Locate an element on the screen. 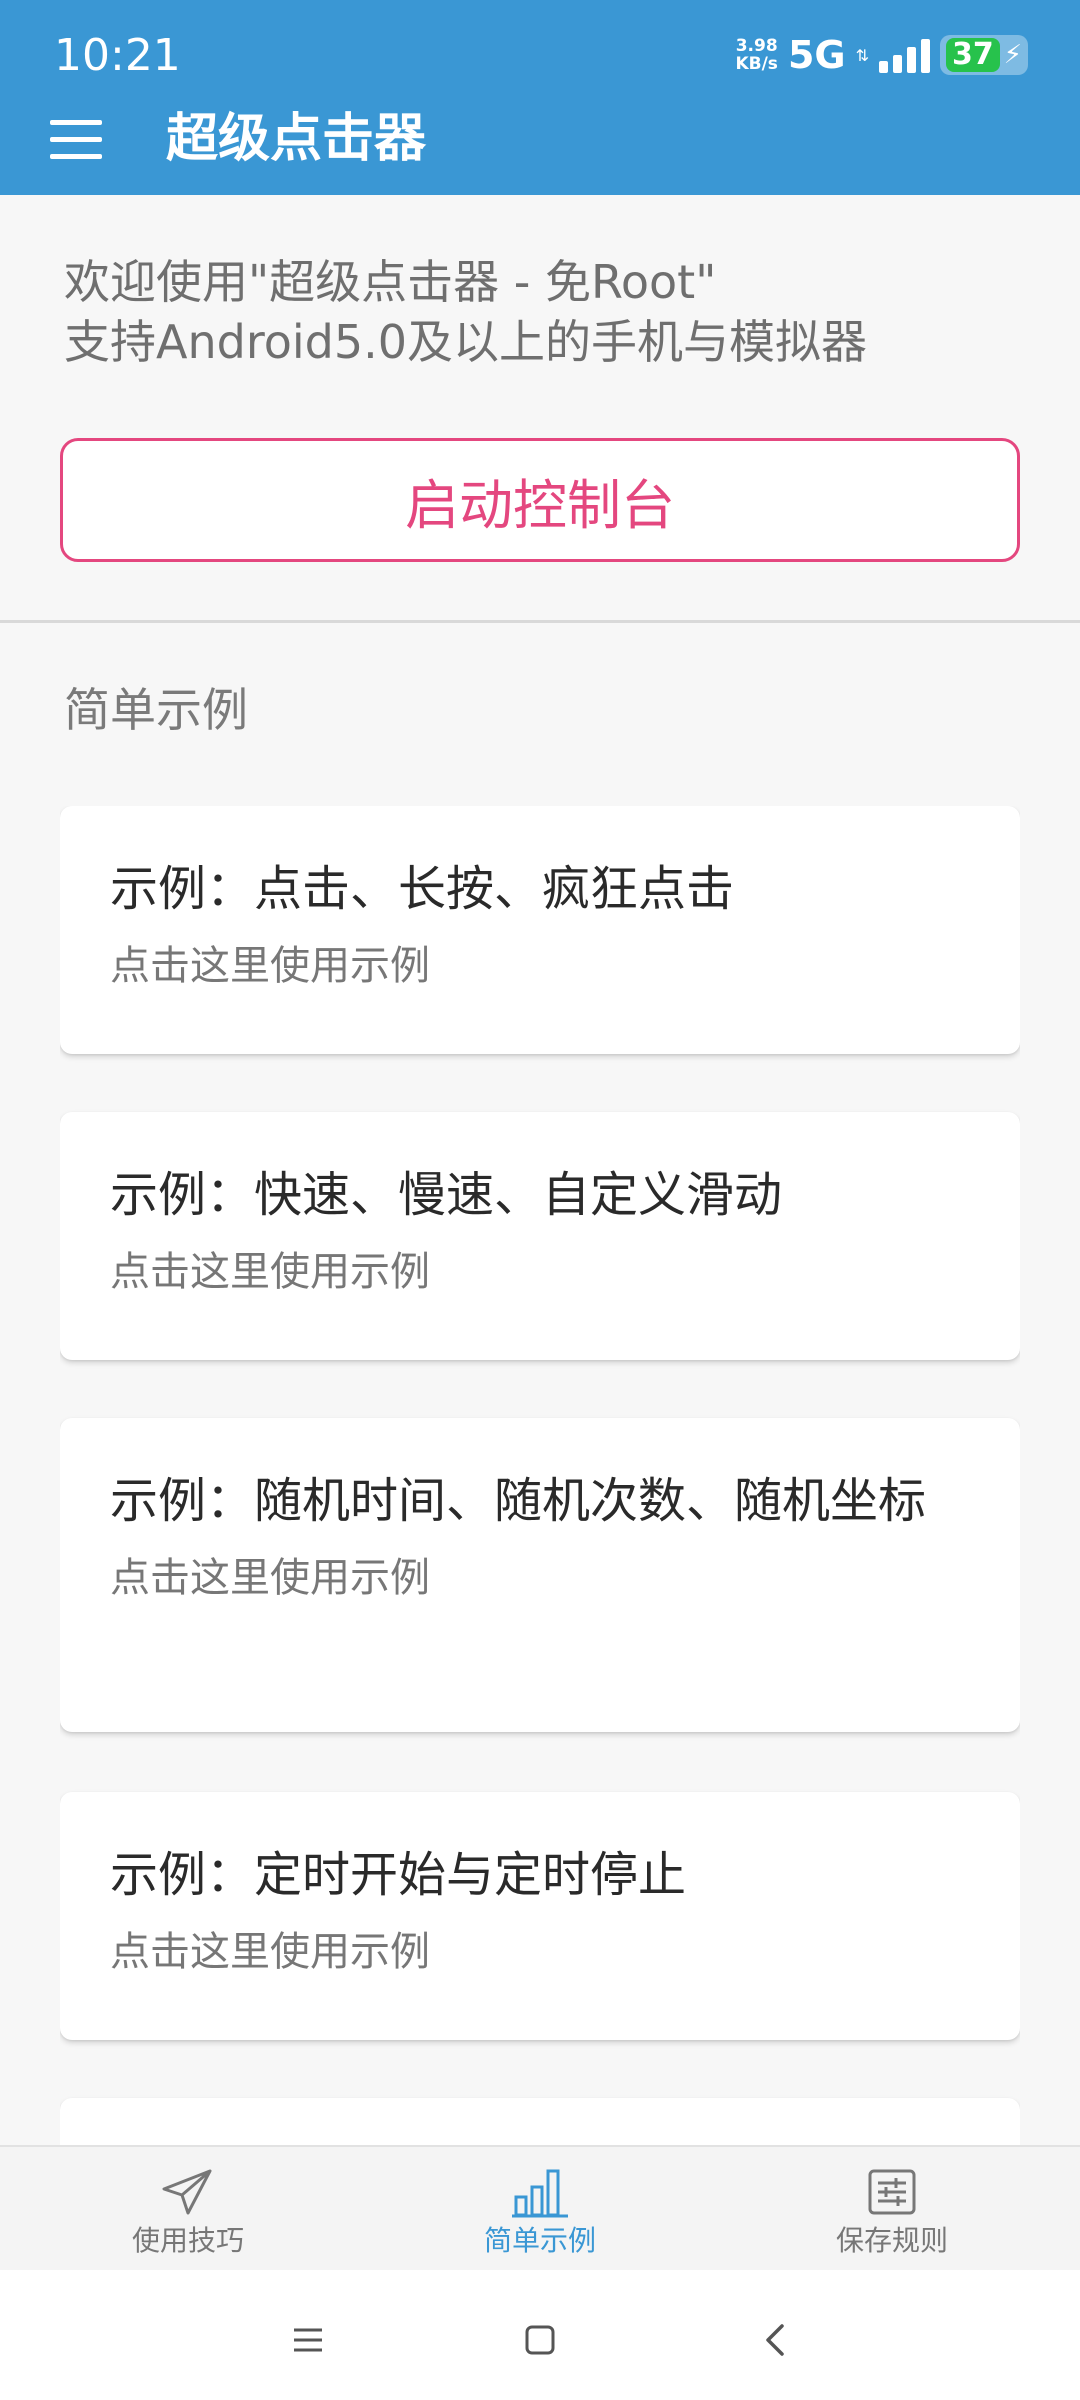  example-card-partial is located at coordinates (540, 2122).